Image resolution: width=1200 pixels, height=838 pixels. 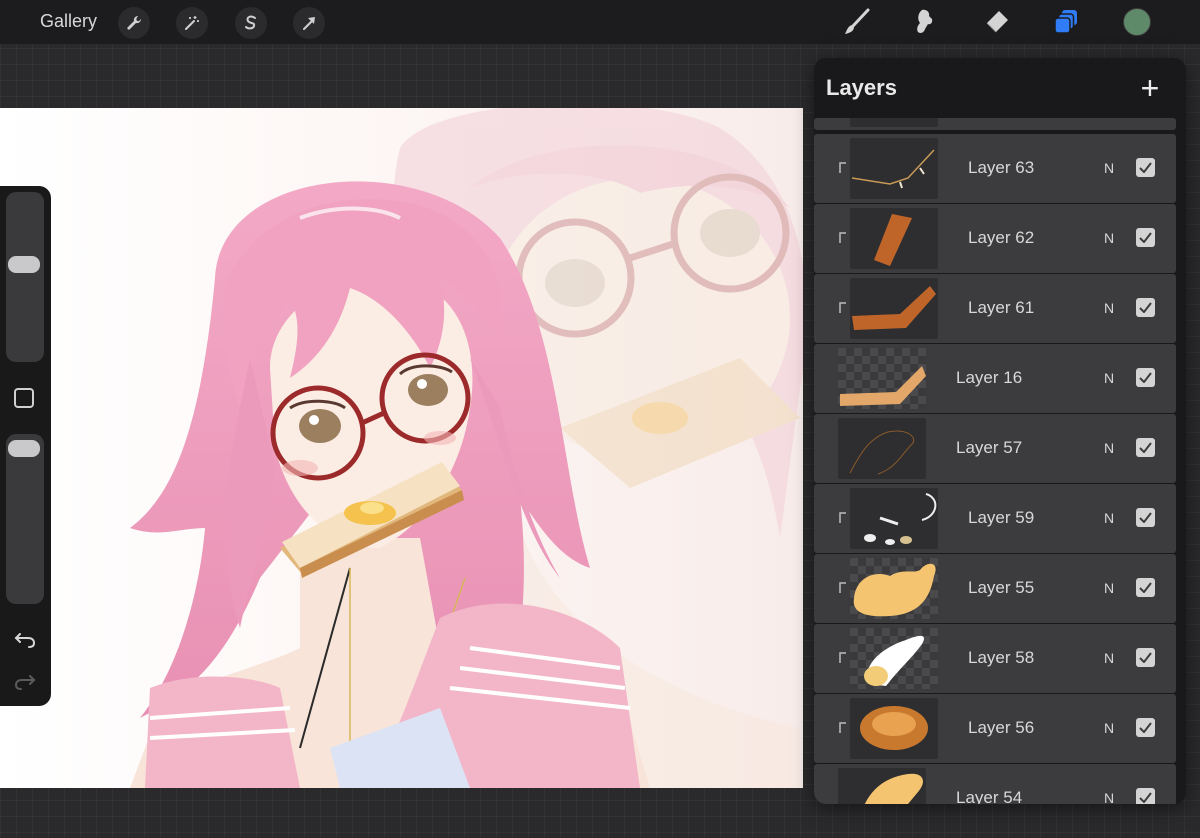 I want to click on opacity-thumb, so click(x=24, y=448).